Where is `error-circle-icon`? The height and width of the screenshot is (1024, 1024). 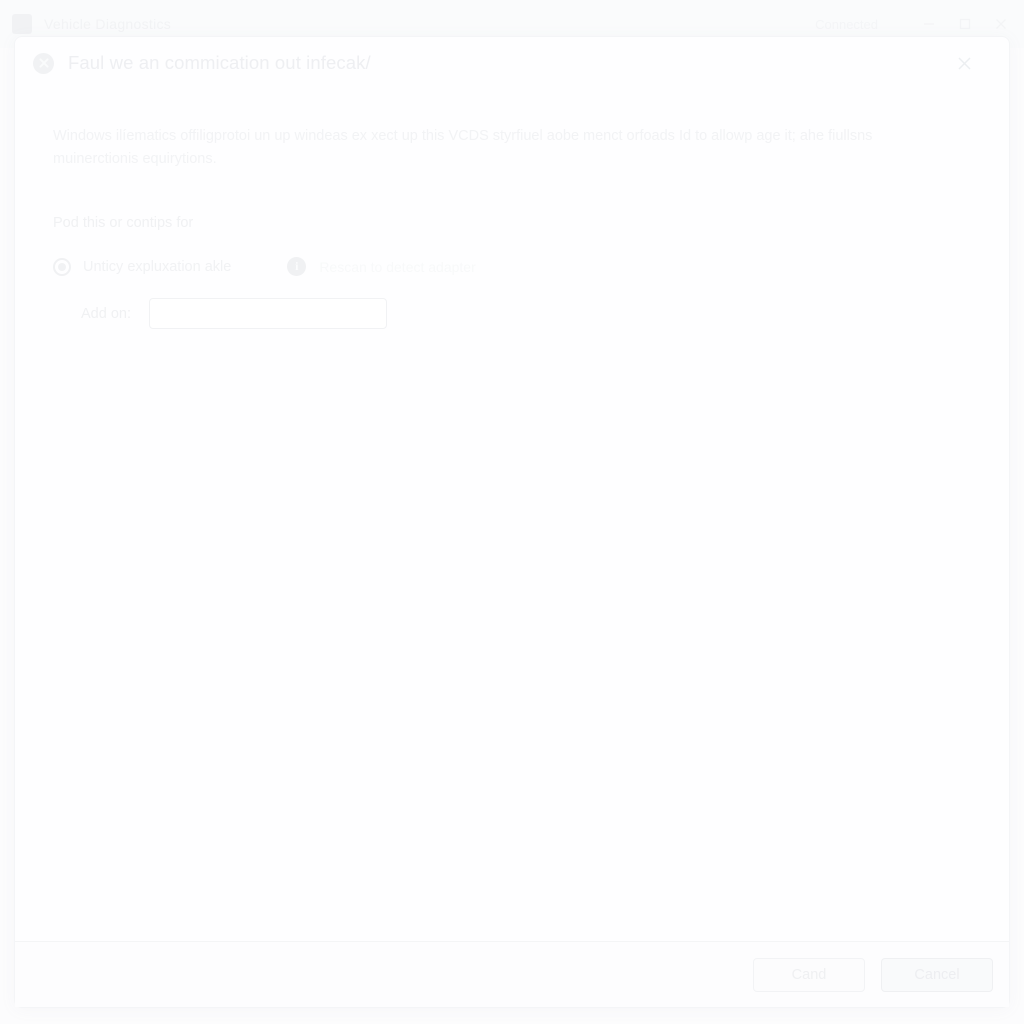 error-circle-icon is located at coordinates (43, 63).